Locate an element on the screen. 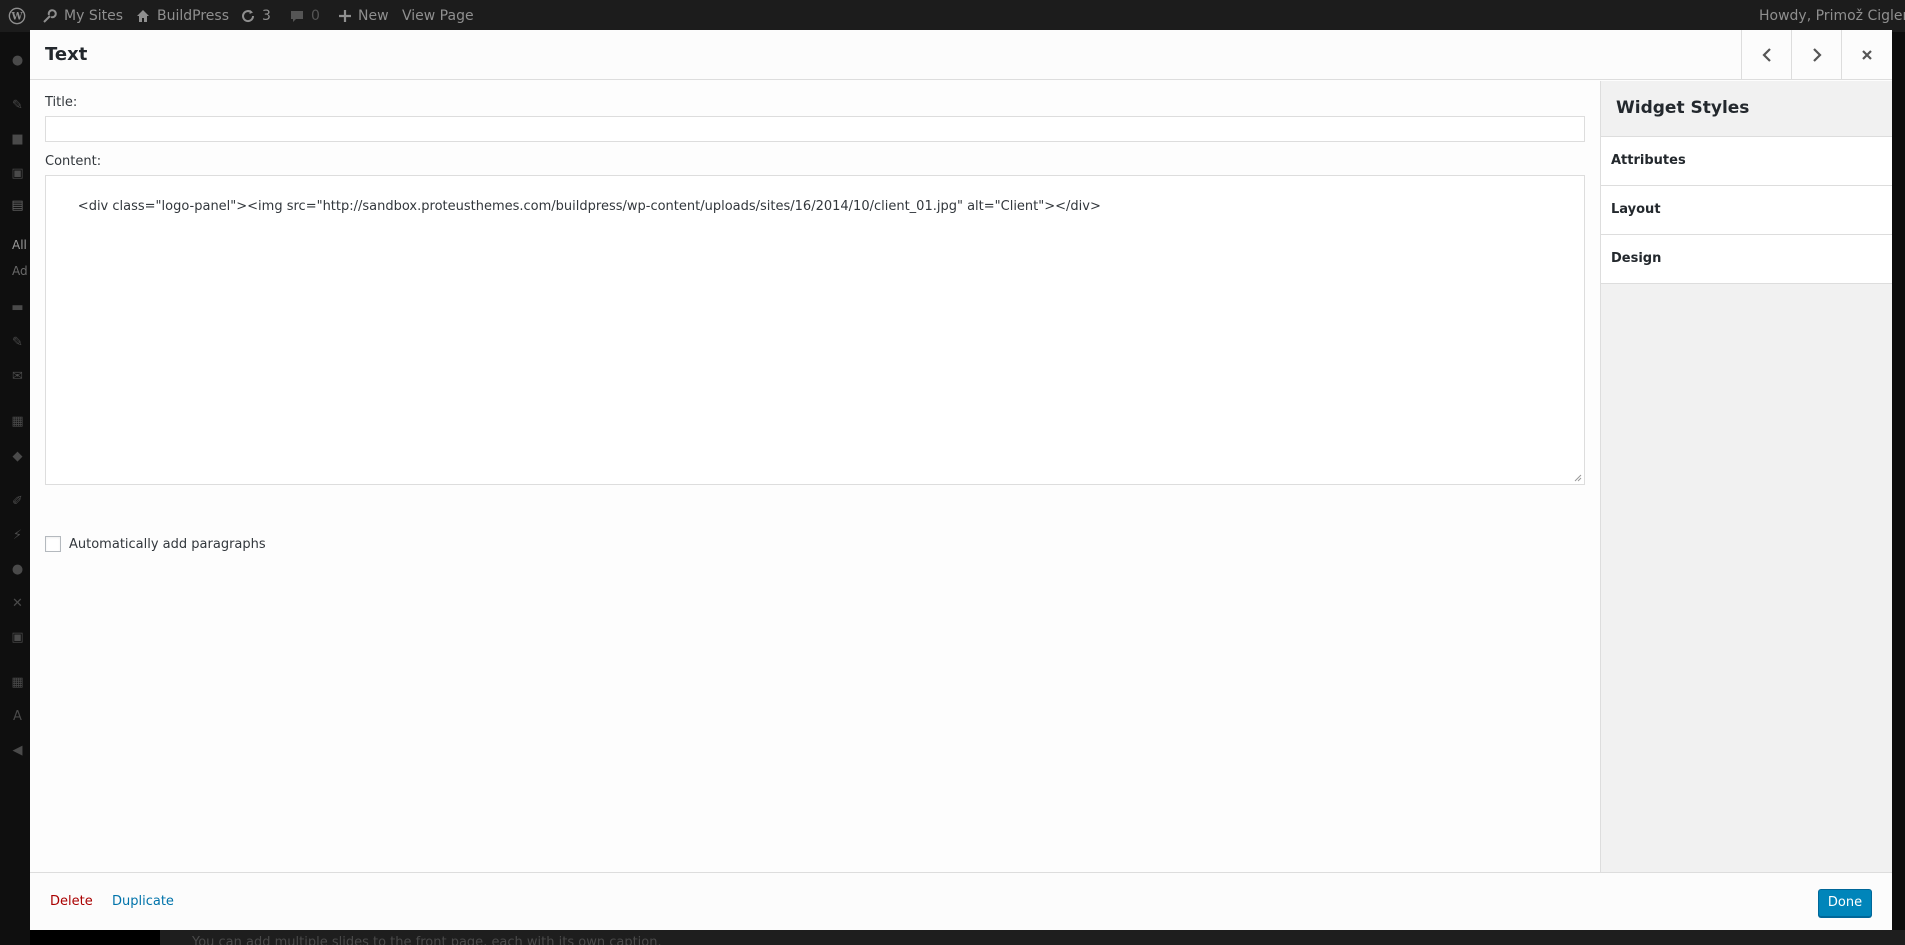 The height and width of the screenshot is (945, 1905). content-field-label: Content: is located at coordinates (73, 161).